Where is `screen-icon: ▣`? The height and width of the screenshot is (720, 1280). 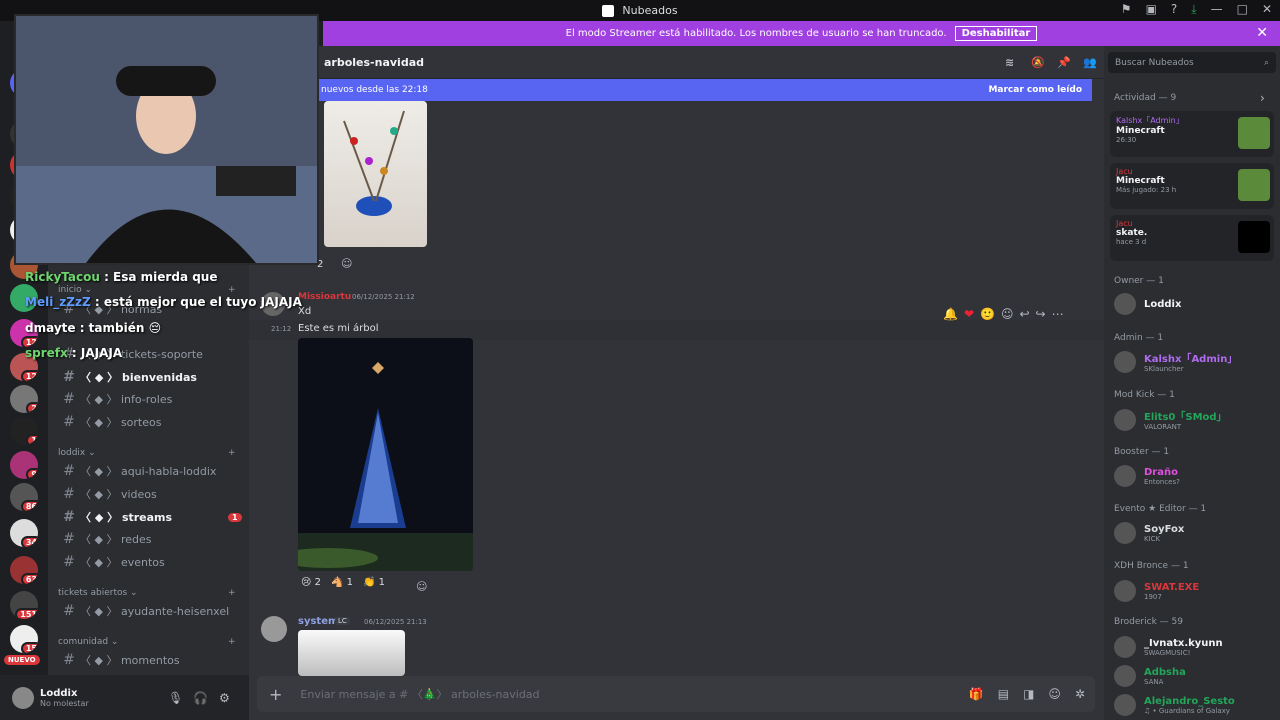
screen-icon: ▣ is located at coordinates (1151, 9).